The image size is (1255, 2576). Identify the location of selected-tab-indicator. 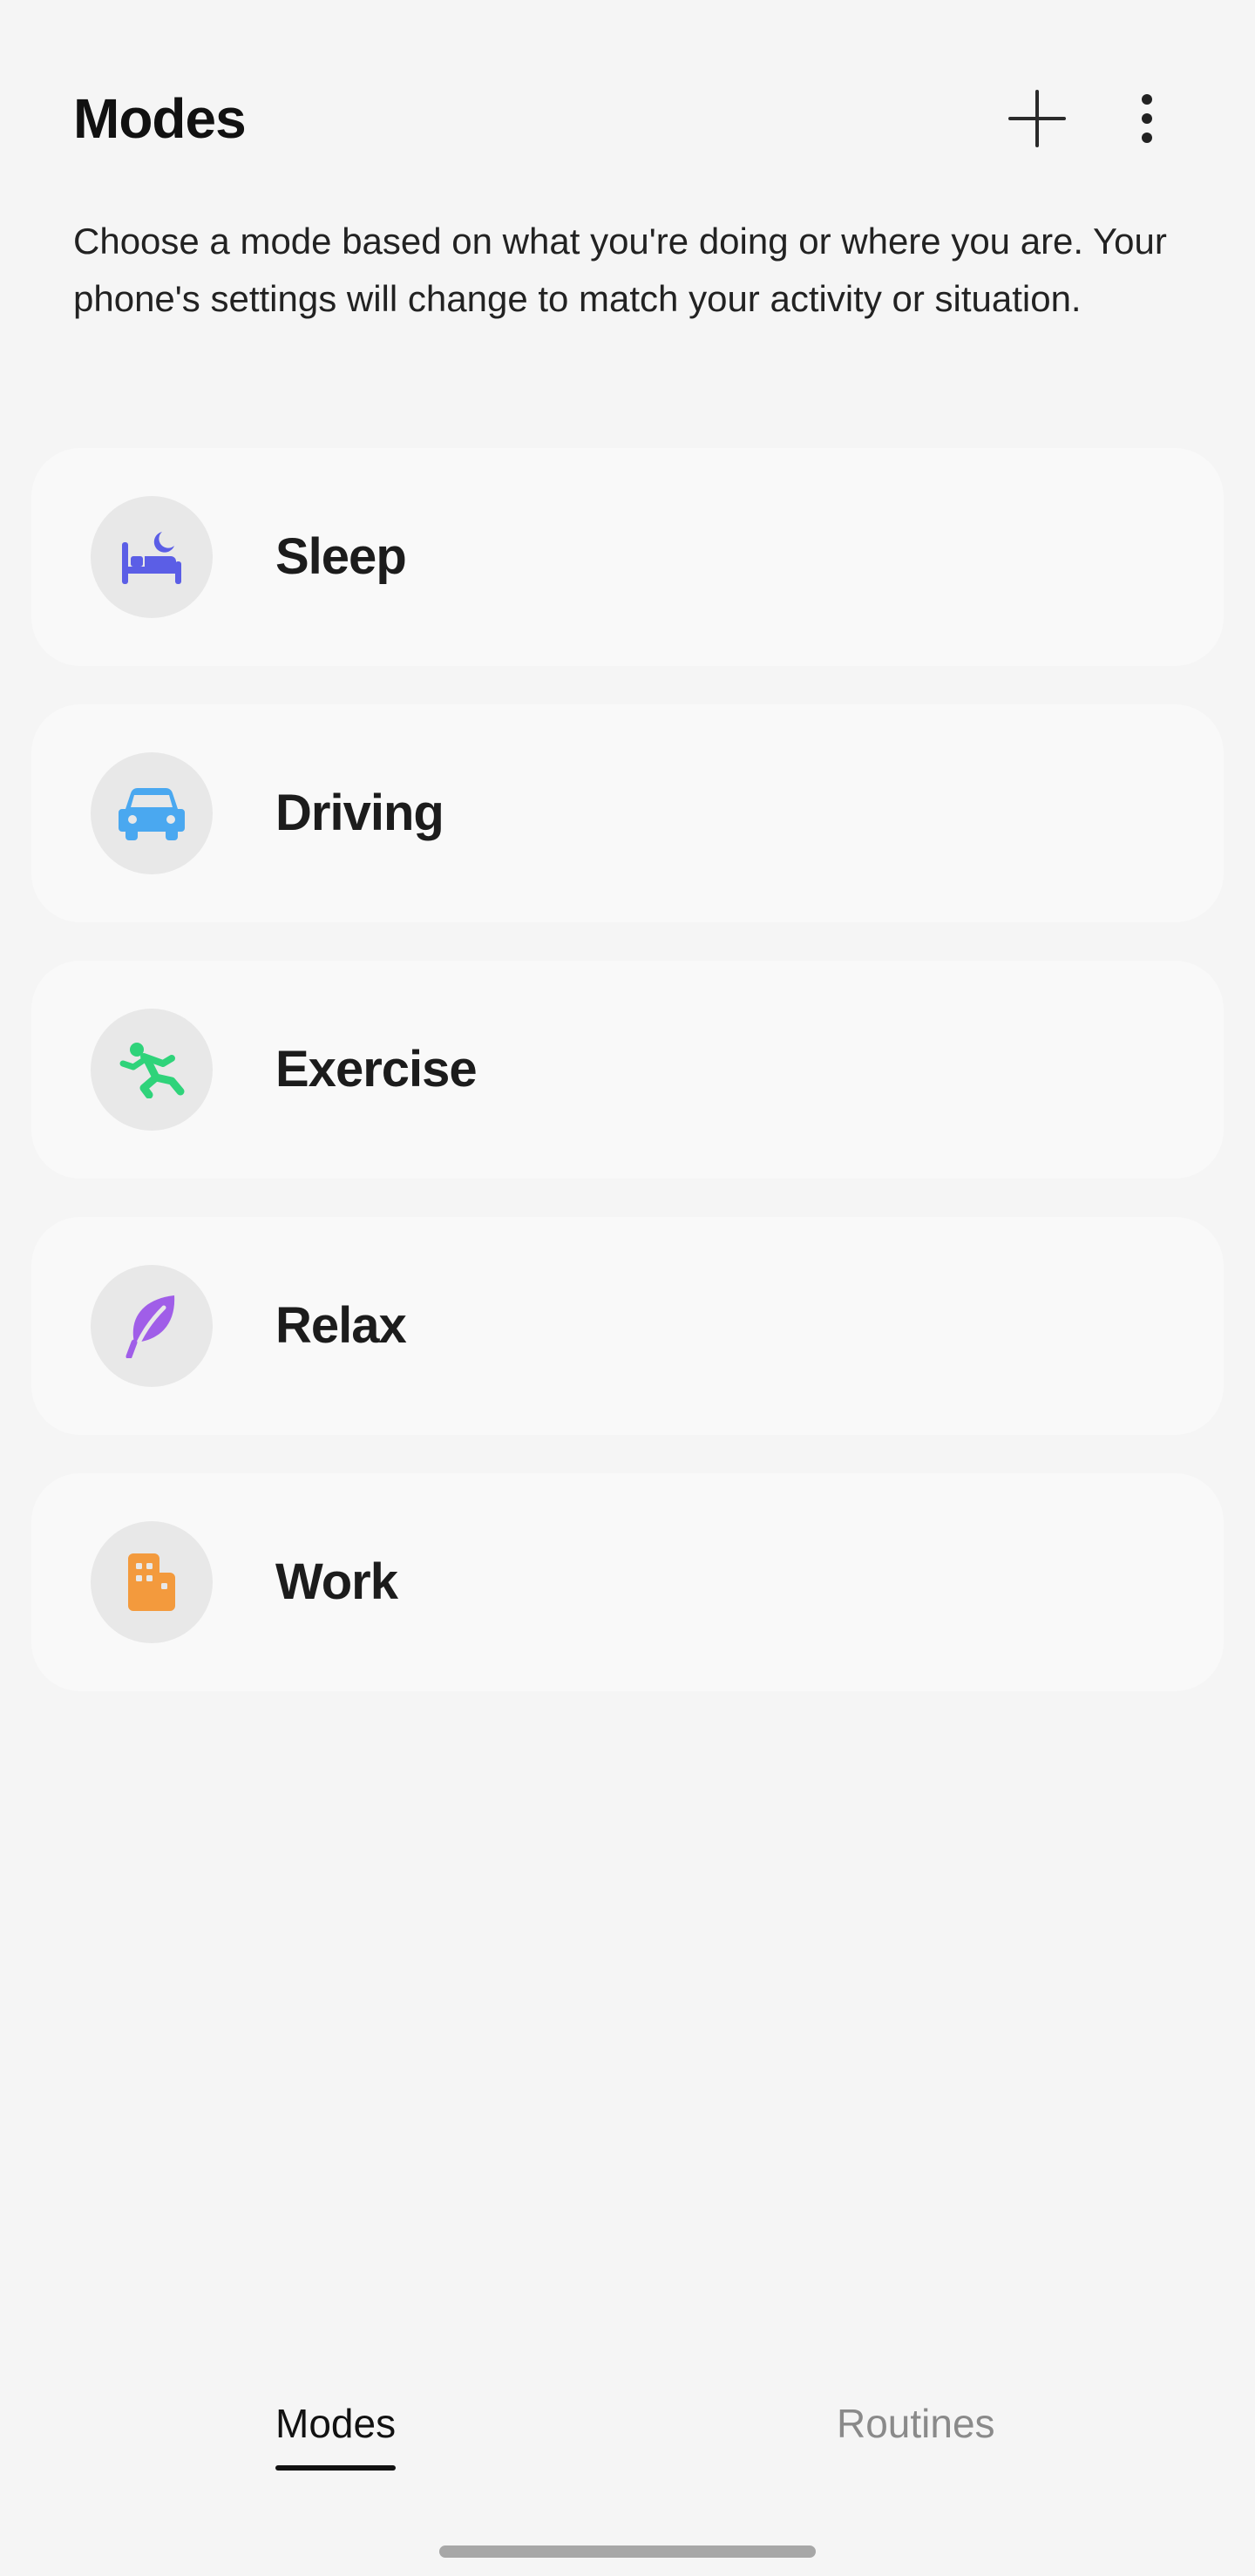
(336, 2468).